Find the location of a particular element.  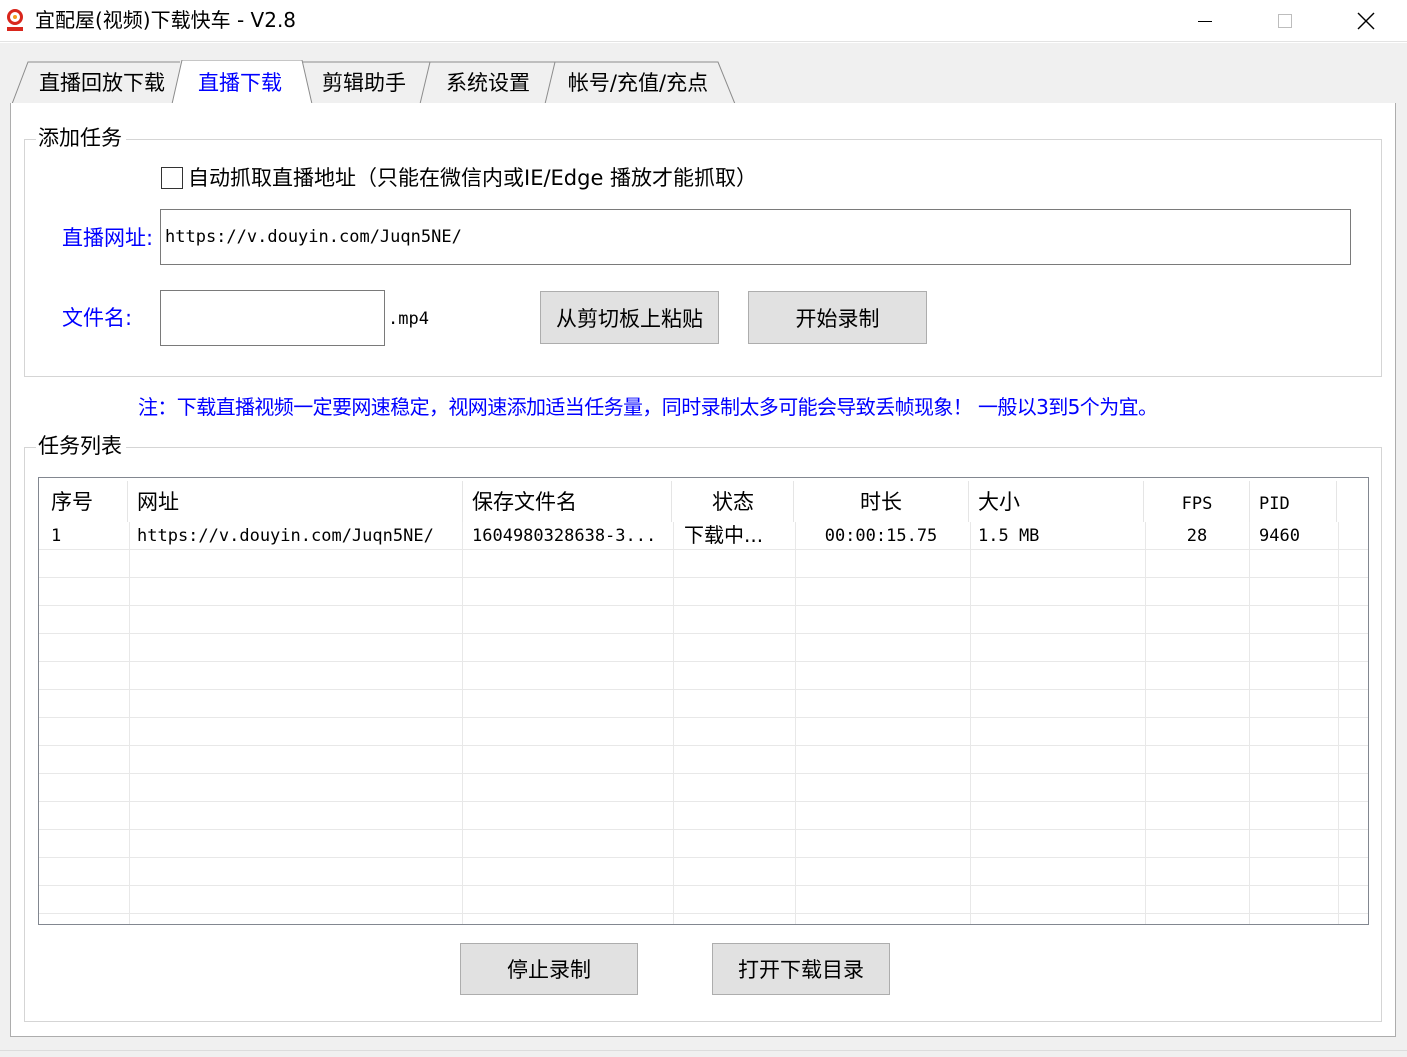

row-index: 1 is located at coordinates (56, 536).